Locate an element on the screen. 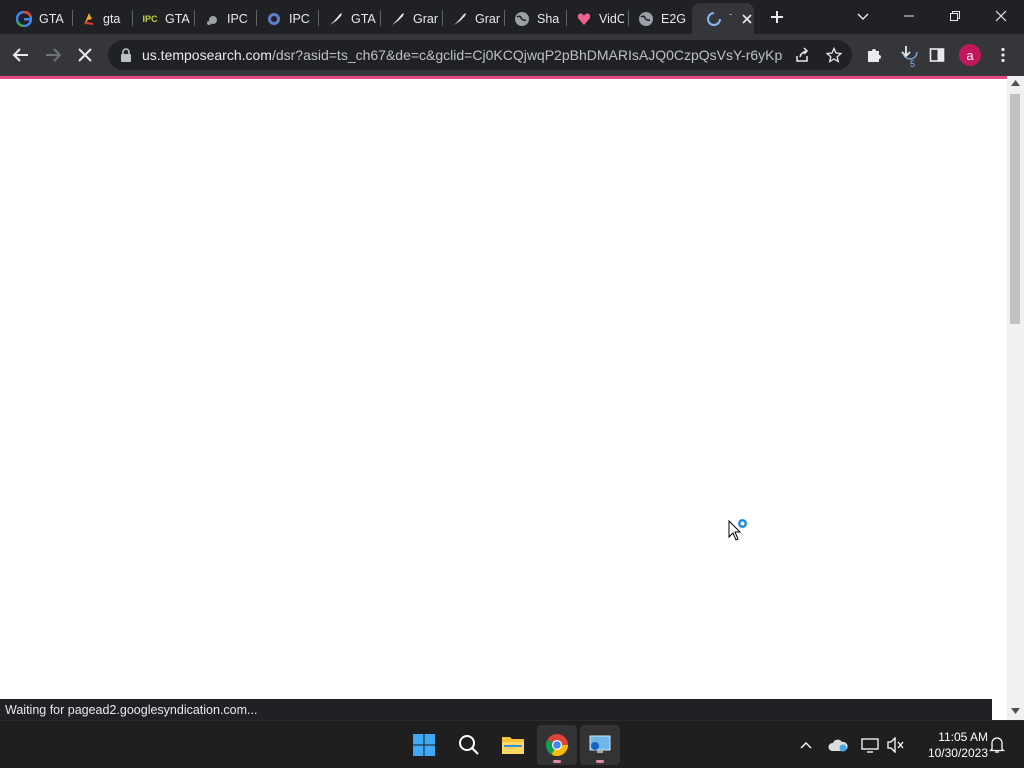 The height and width of the screenshot is (768, 1024). onedrive-button is located at coordinates (838, 745).